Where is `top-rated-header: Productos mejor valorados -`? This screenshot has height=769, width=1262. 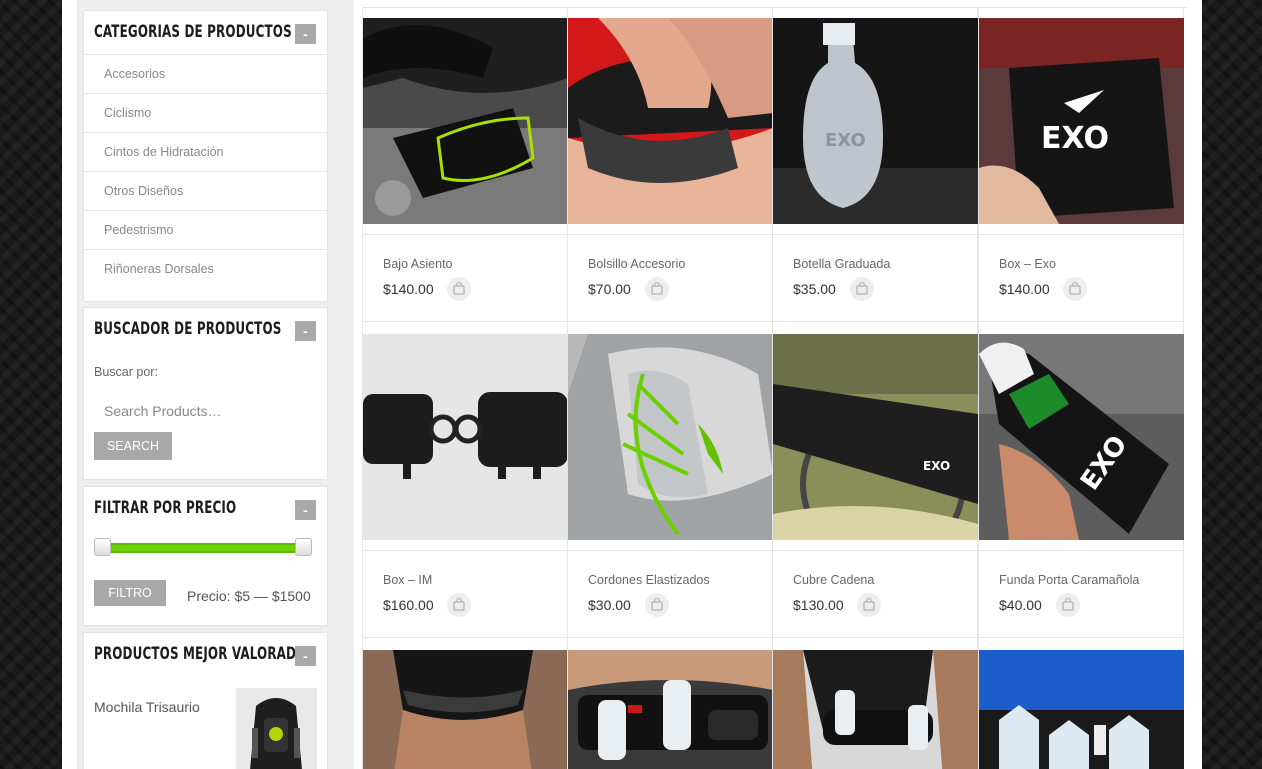
top-rated-header: Productos mejor valorados - is located at coordinates (205, 655).